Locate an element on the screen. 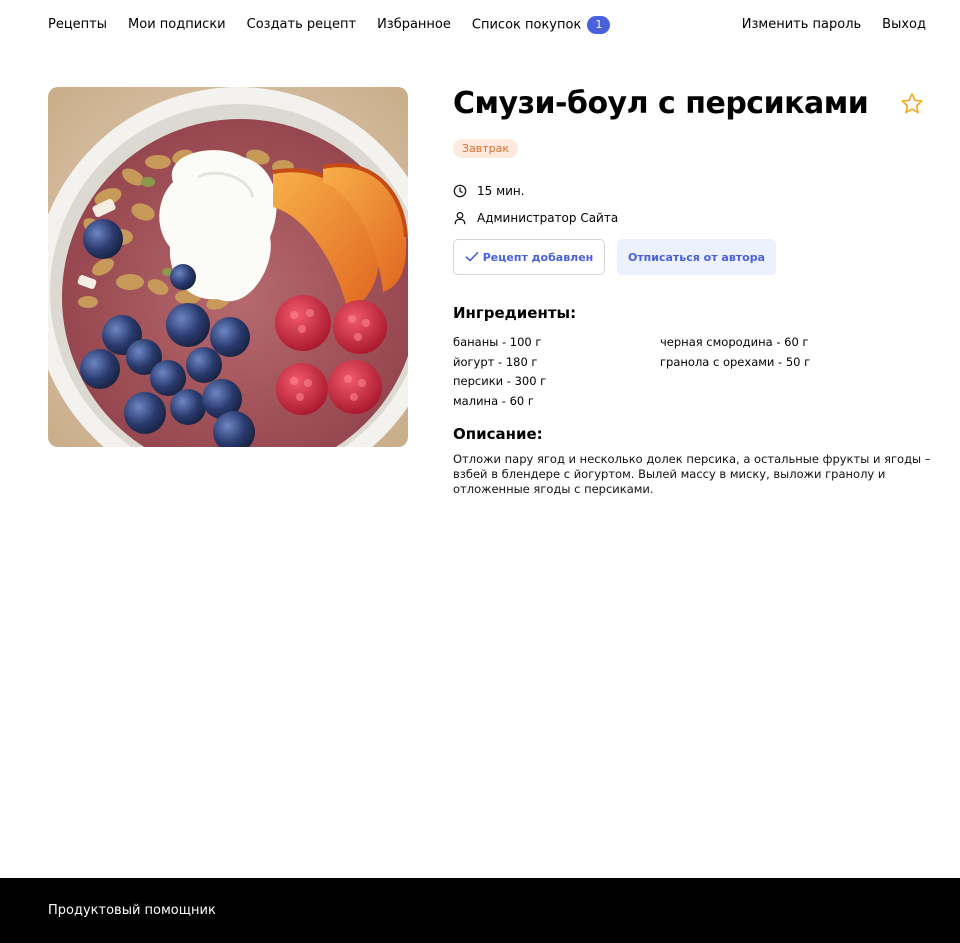 Image resolution: width=960 pixels, height=943 pixels. cooking-time: 15 мин. is located at coordinates (489, 191).